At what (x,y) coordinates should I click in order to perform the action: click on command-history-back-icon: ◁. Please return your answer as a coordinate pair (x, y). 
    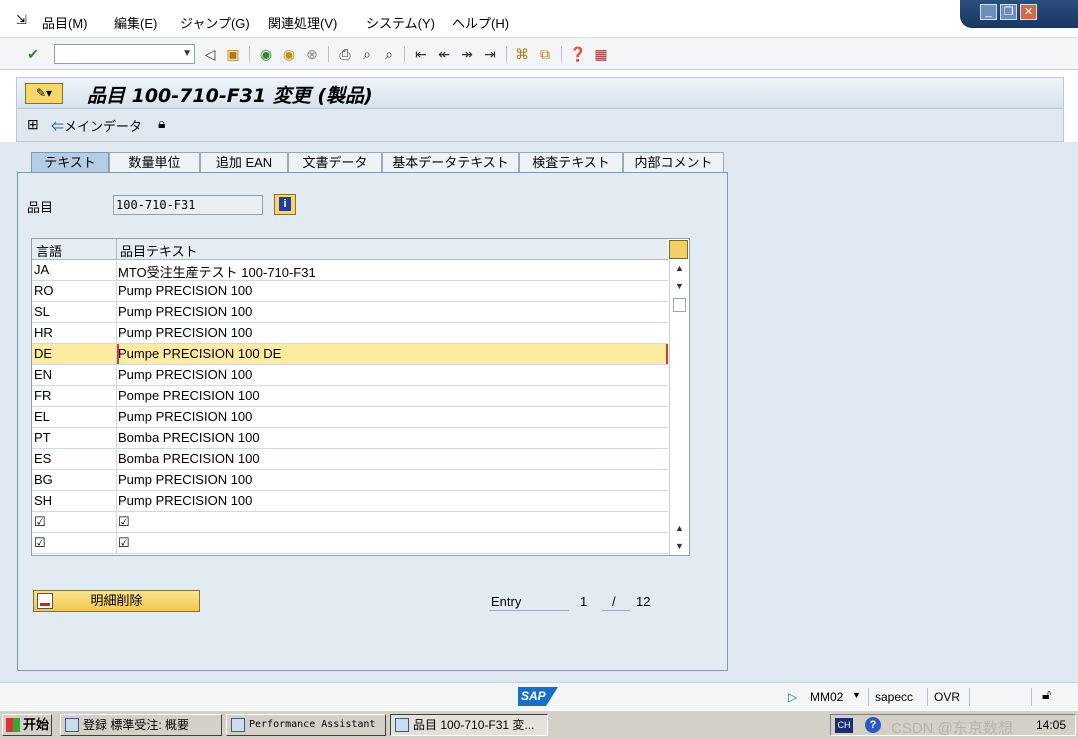
    Looking at the image, I should click on (210, 54).